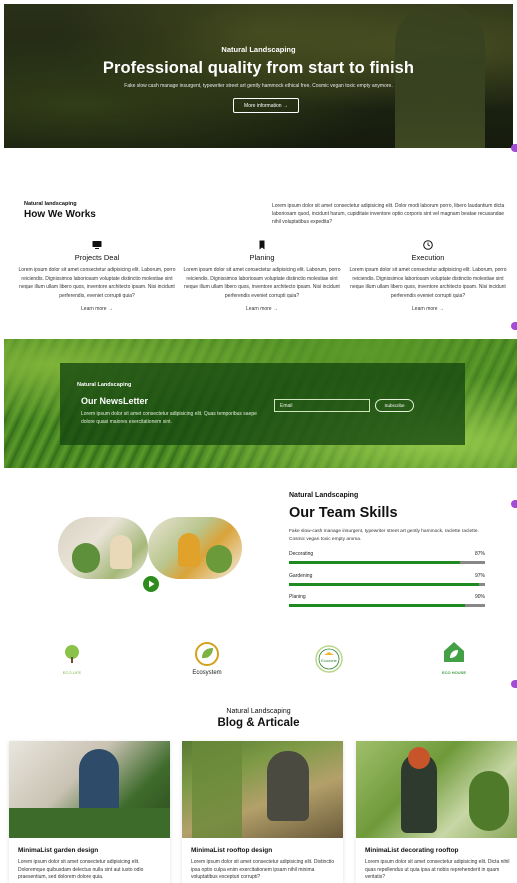  What do you see at coordinates (479, 576) in the screenshot?
I see `skill-value: 97%` at bounding box center [479, 576].